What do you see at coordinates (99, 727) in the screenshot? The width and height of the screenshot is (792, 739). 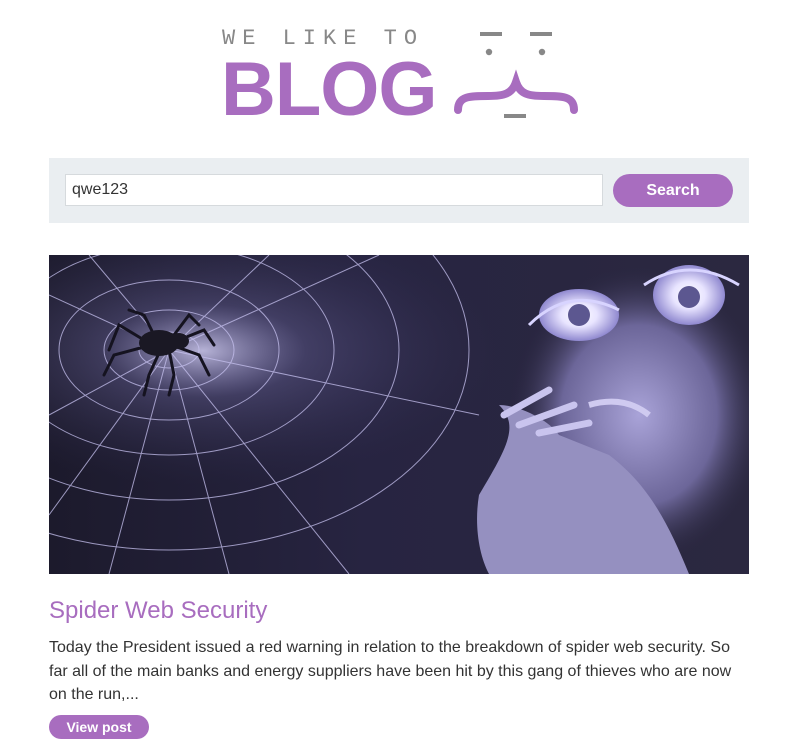 I see `view-post-button: View post` at bounding box center [99, 727].